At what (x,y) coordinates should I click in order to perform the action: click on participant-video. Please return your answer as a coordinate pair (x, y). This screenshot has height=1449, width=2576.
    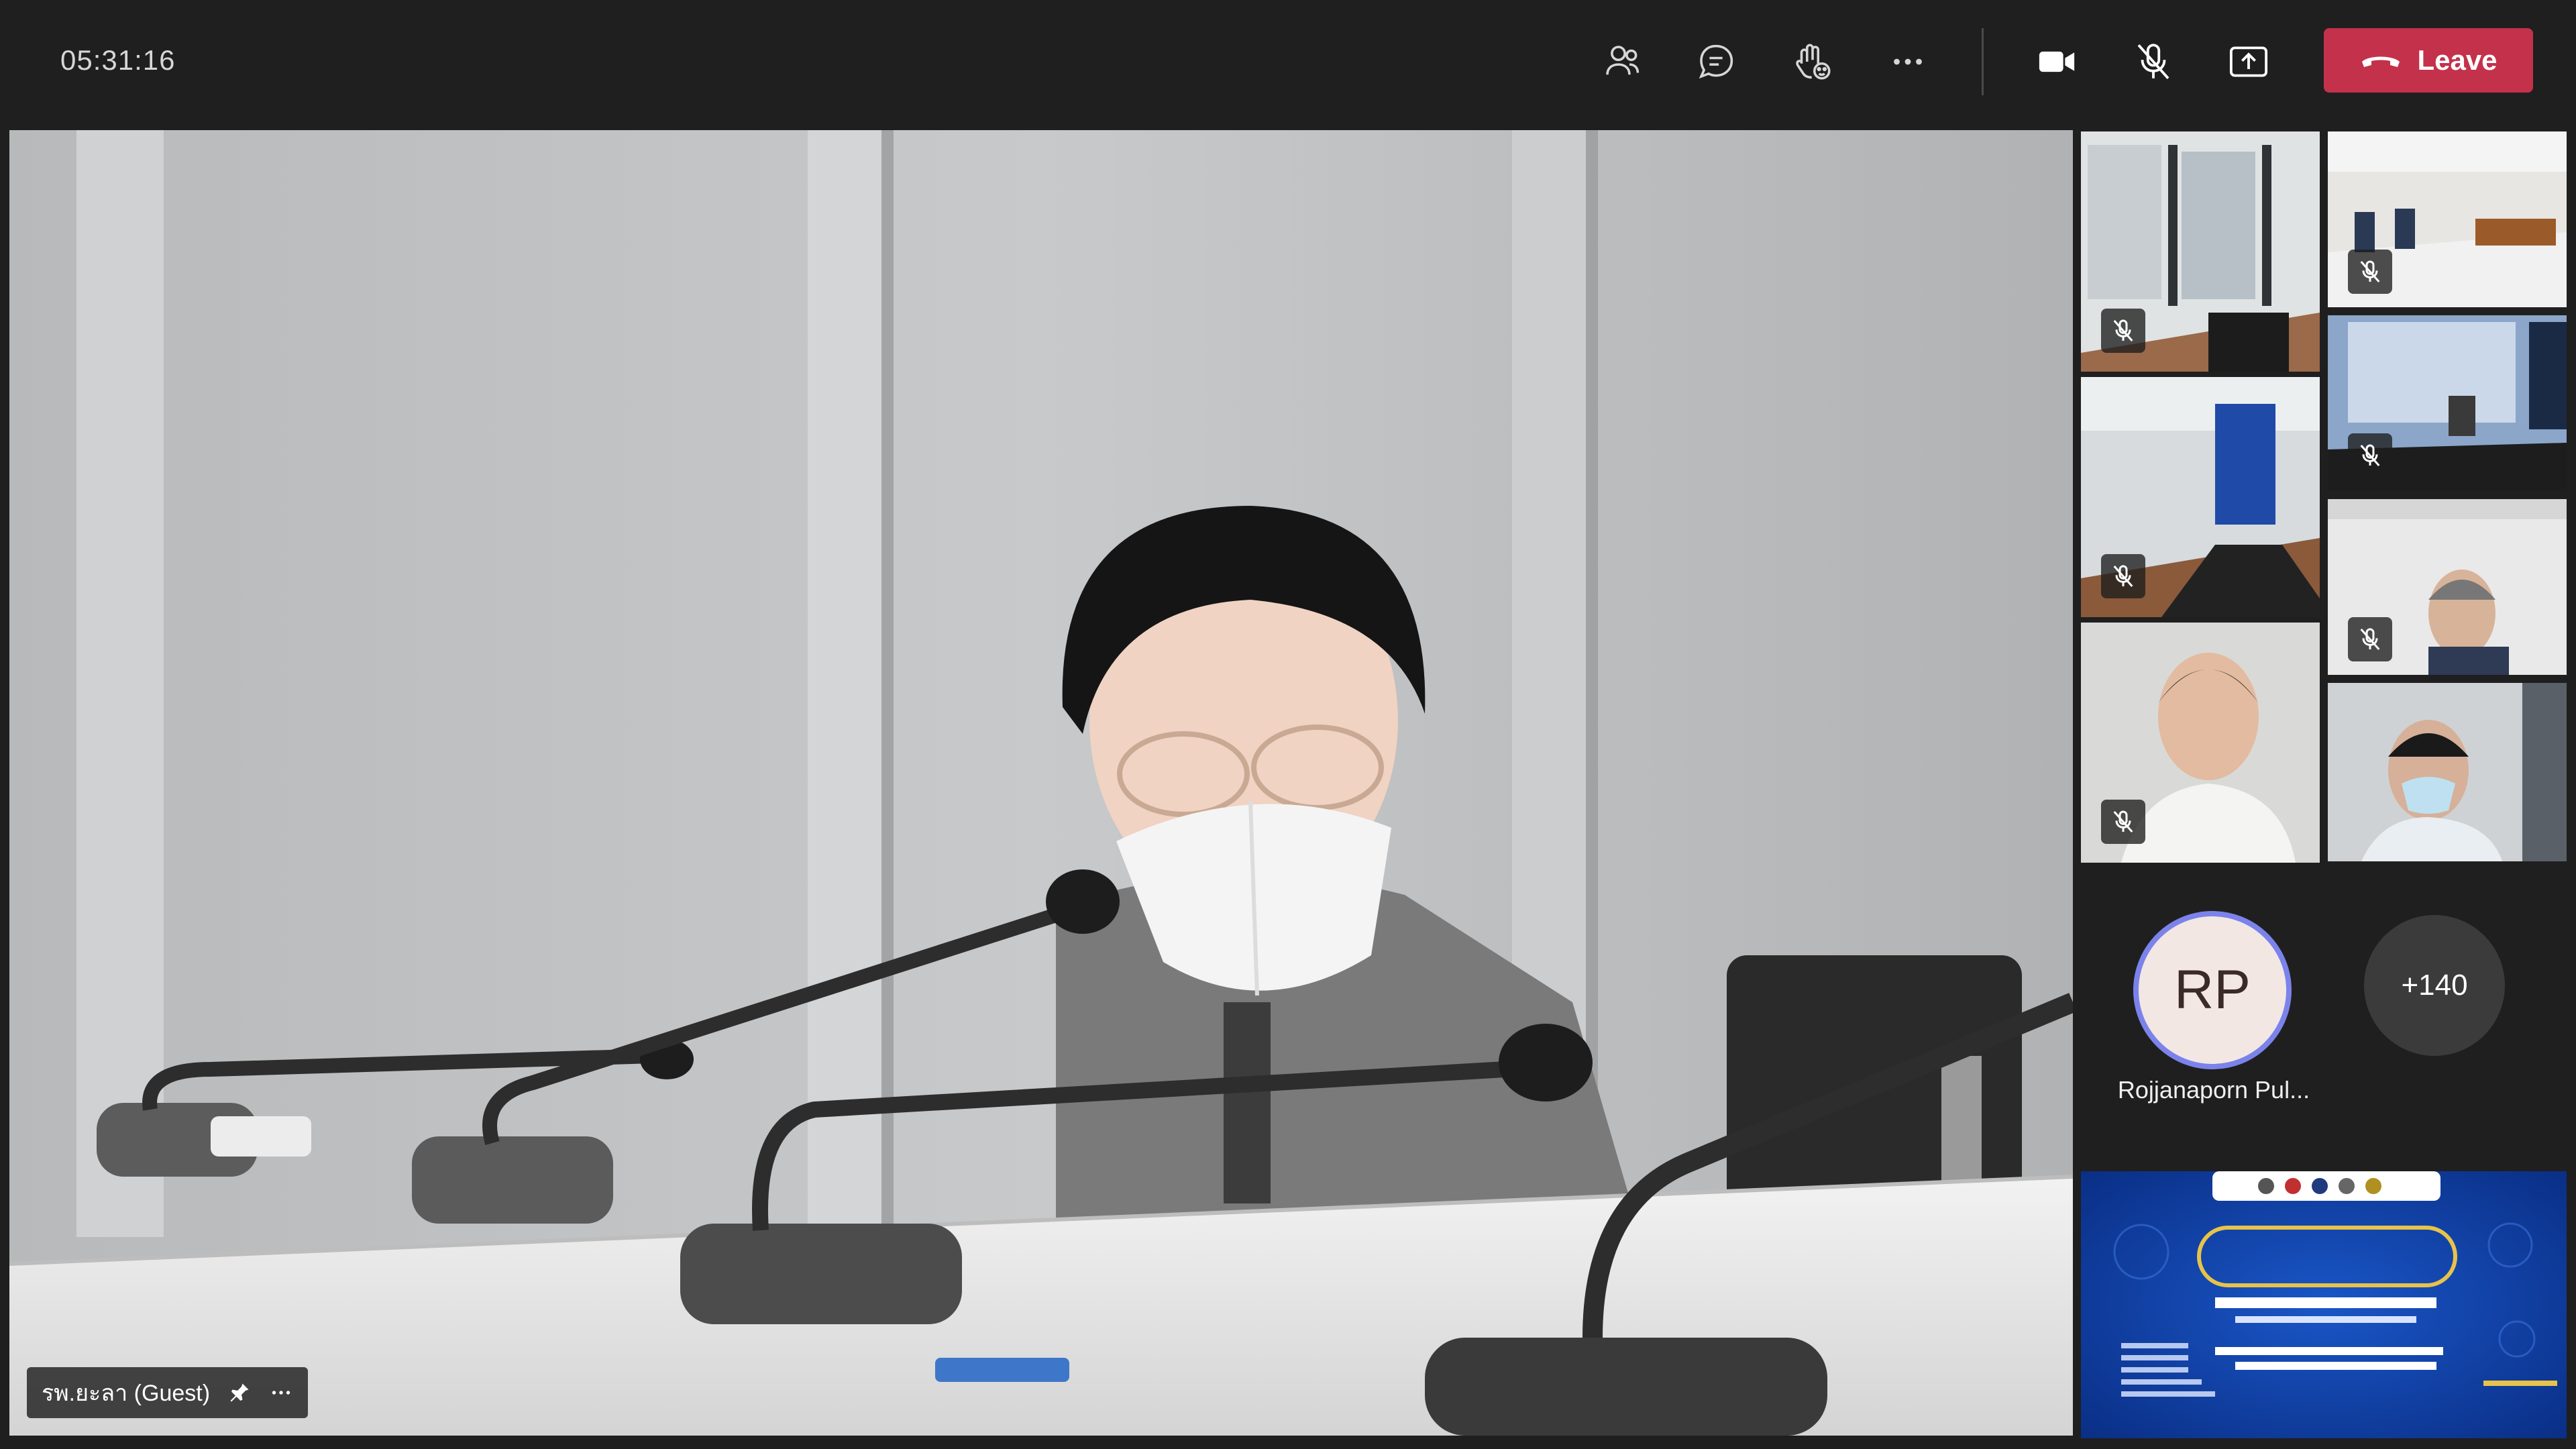
    Looking at the image, I should click on (2447, 772).